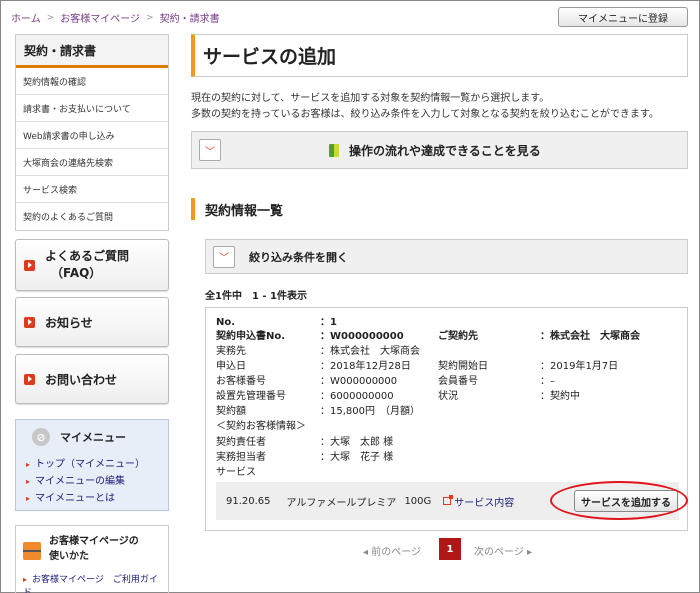 Image resolution: width=700 pixels, height=593 pixels. What do you see at coordinates (350, 549) in the screenshot?
I see `pagination: ◂ 前のページ 1 次のページ ▸` at bounding box center [350, 549].